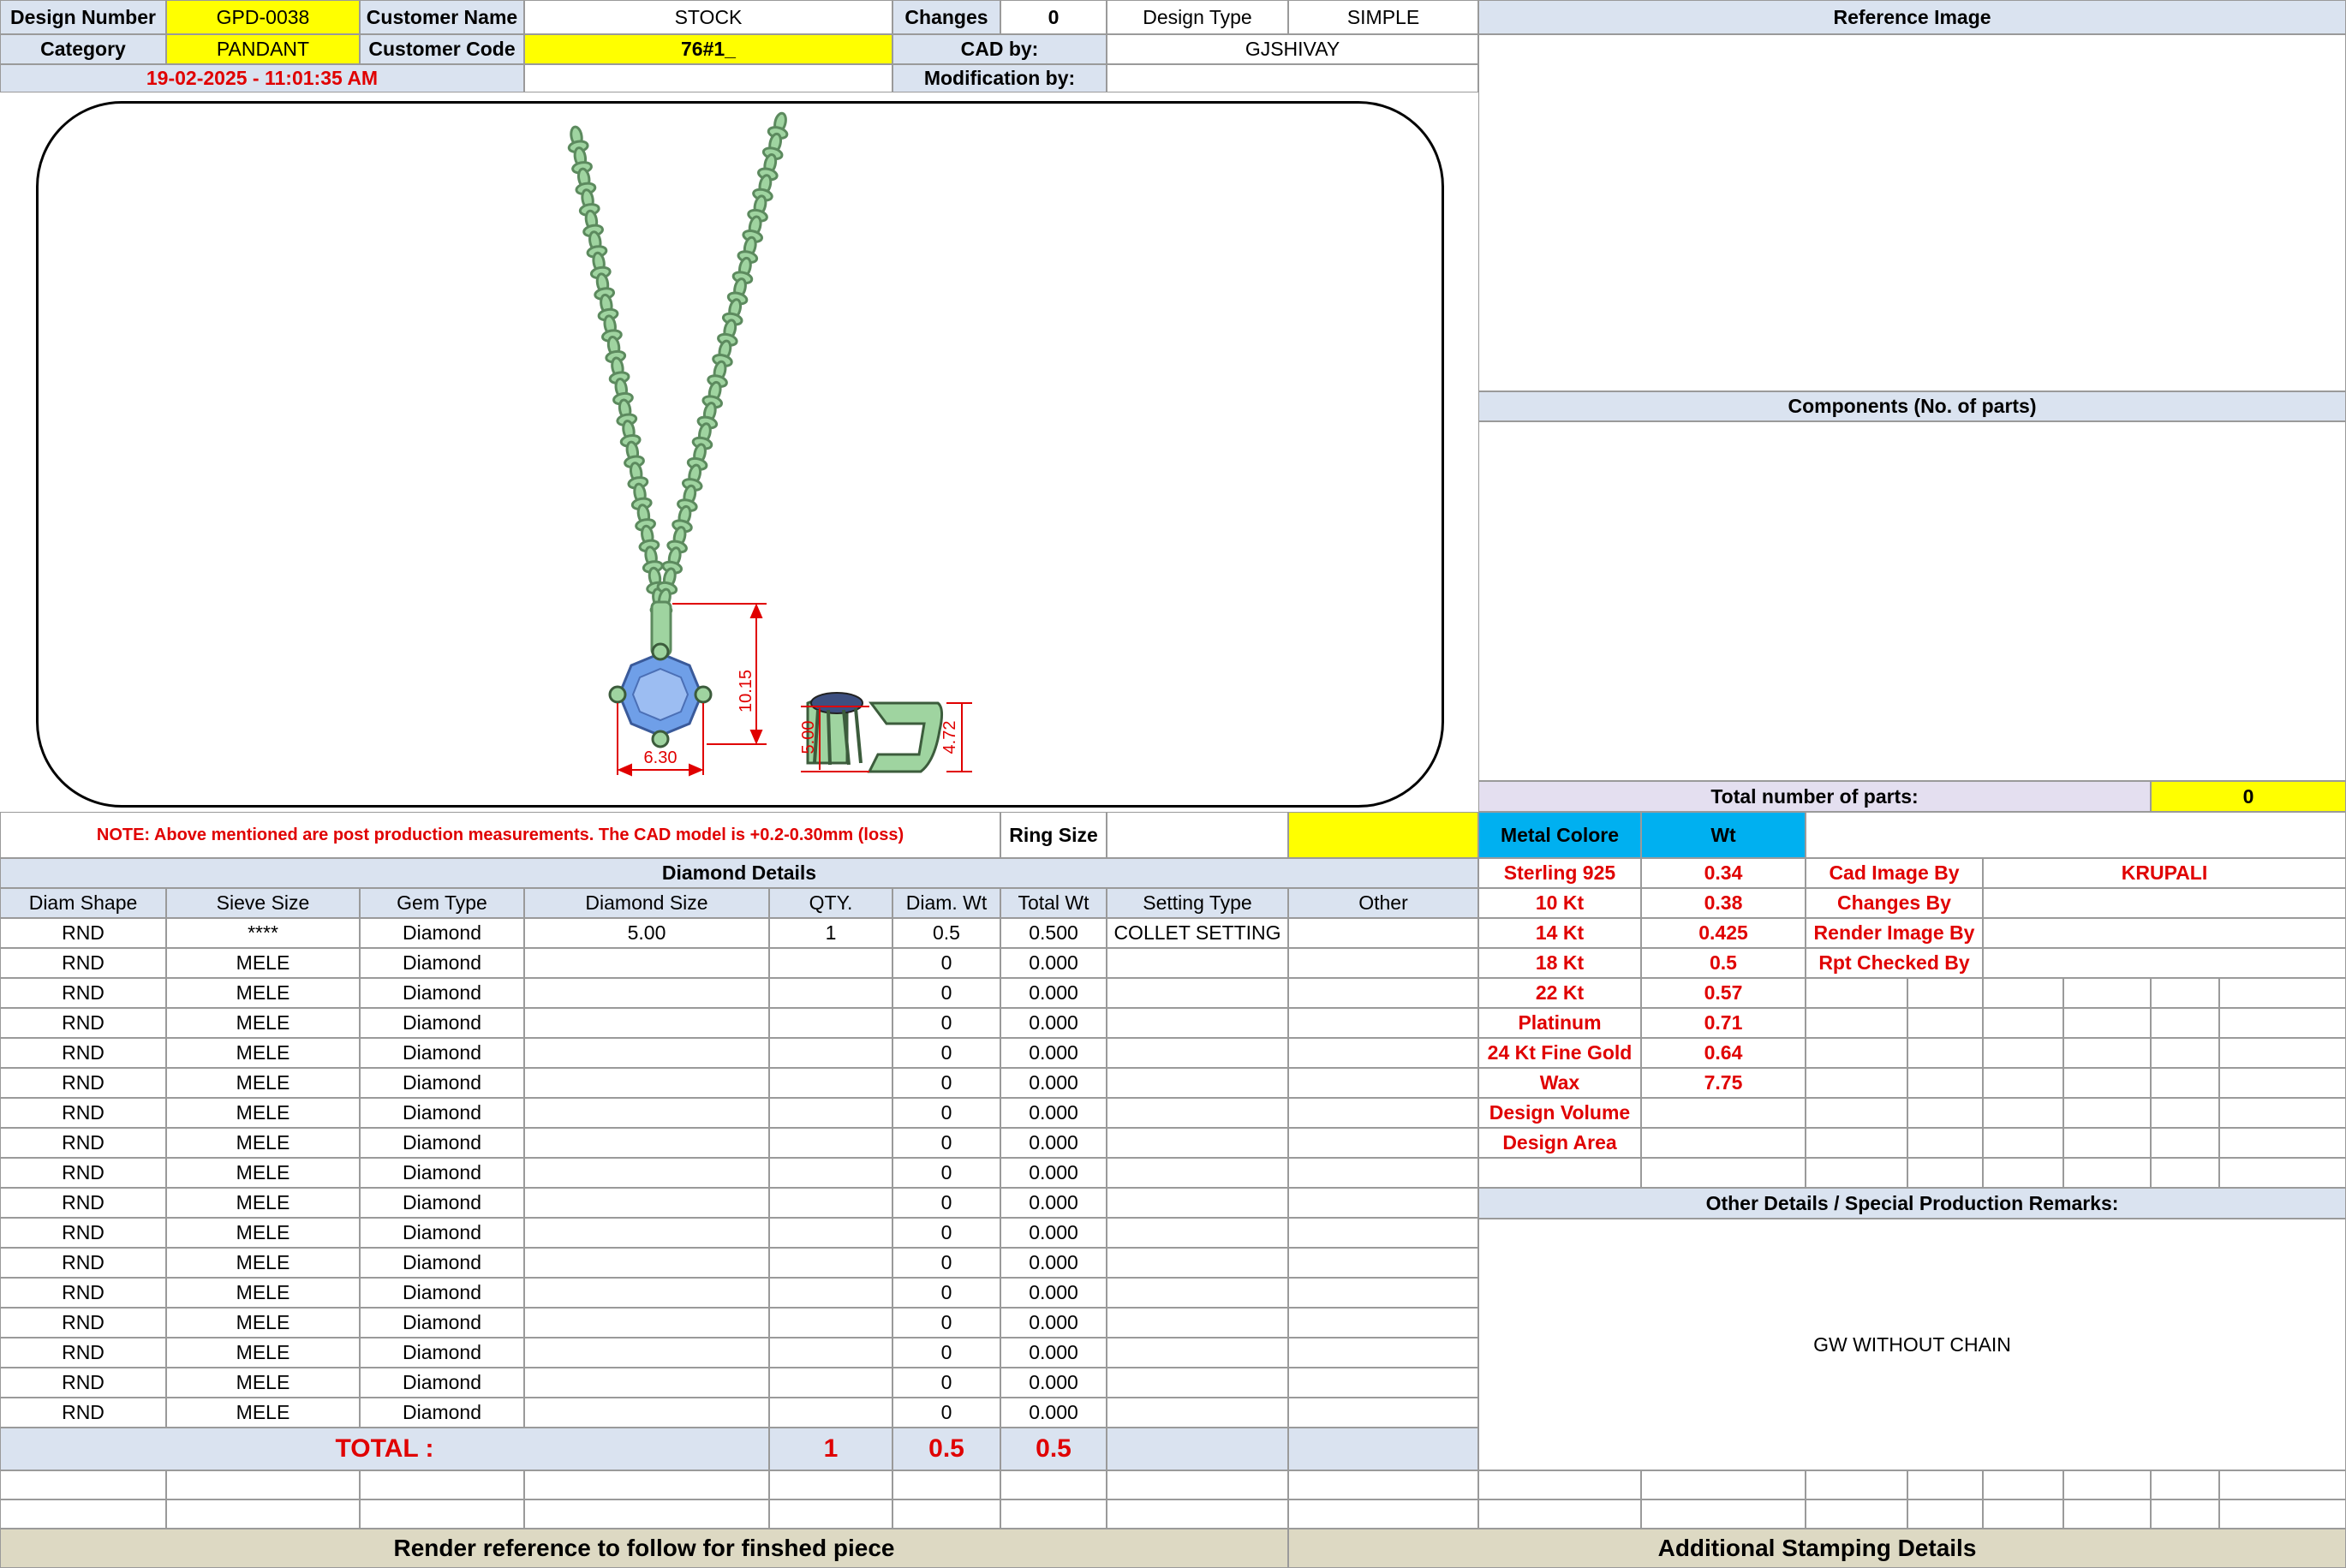 This screenshot has width=2346, height=1568. Describe the element at coordinates (708, 49) in the screenshot. I see `customer-code-value: 76#1_` at that location.